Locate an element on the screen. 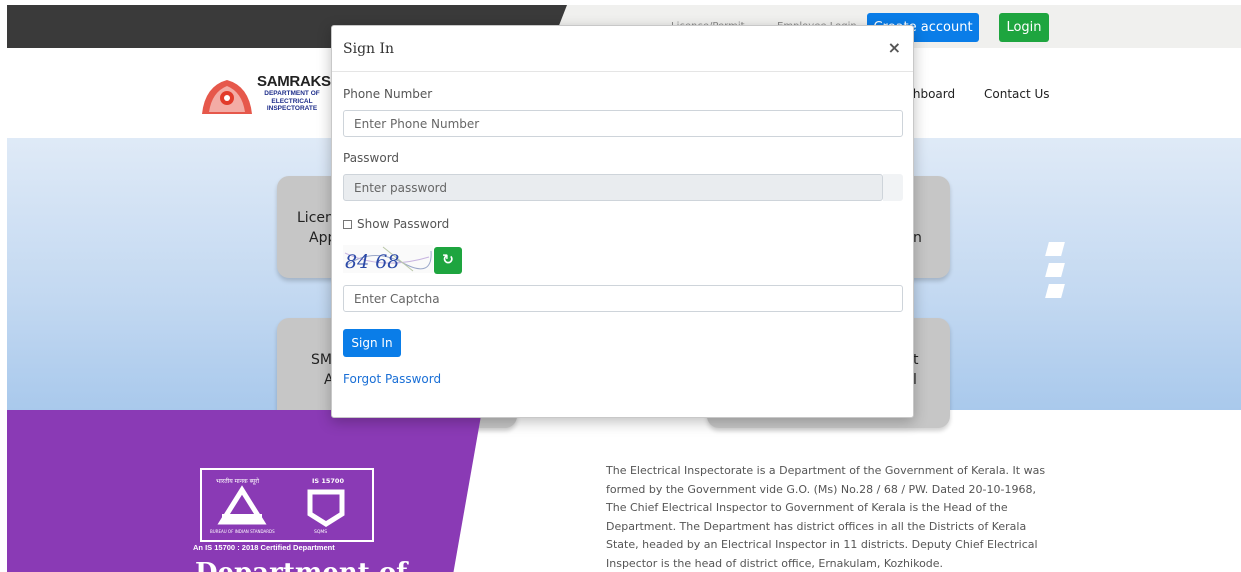 This screenshot has width=1241, height=572. password-toggle-addon is located at coordinates (893, 187).